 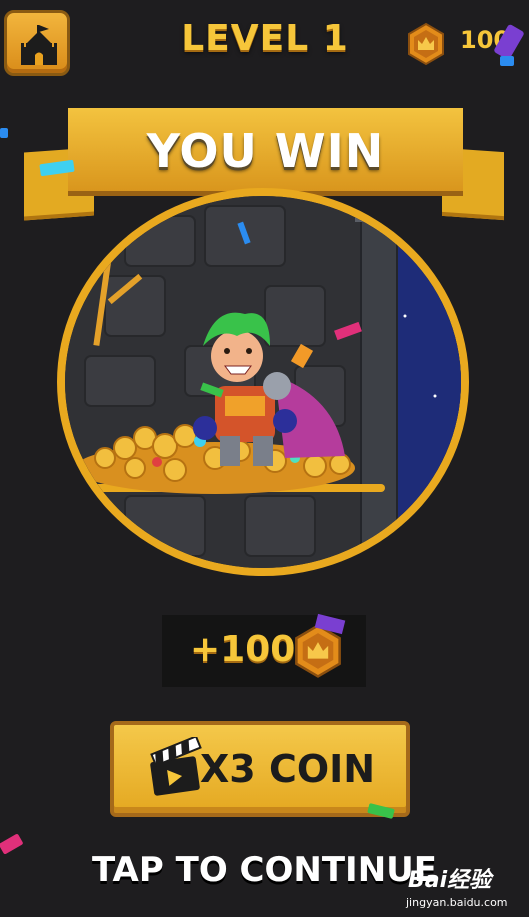 What do you see at coordinates (243, 649) in the screenshot?
I see `reward-amount: +100` at bounding box center [243, 649].